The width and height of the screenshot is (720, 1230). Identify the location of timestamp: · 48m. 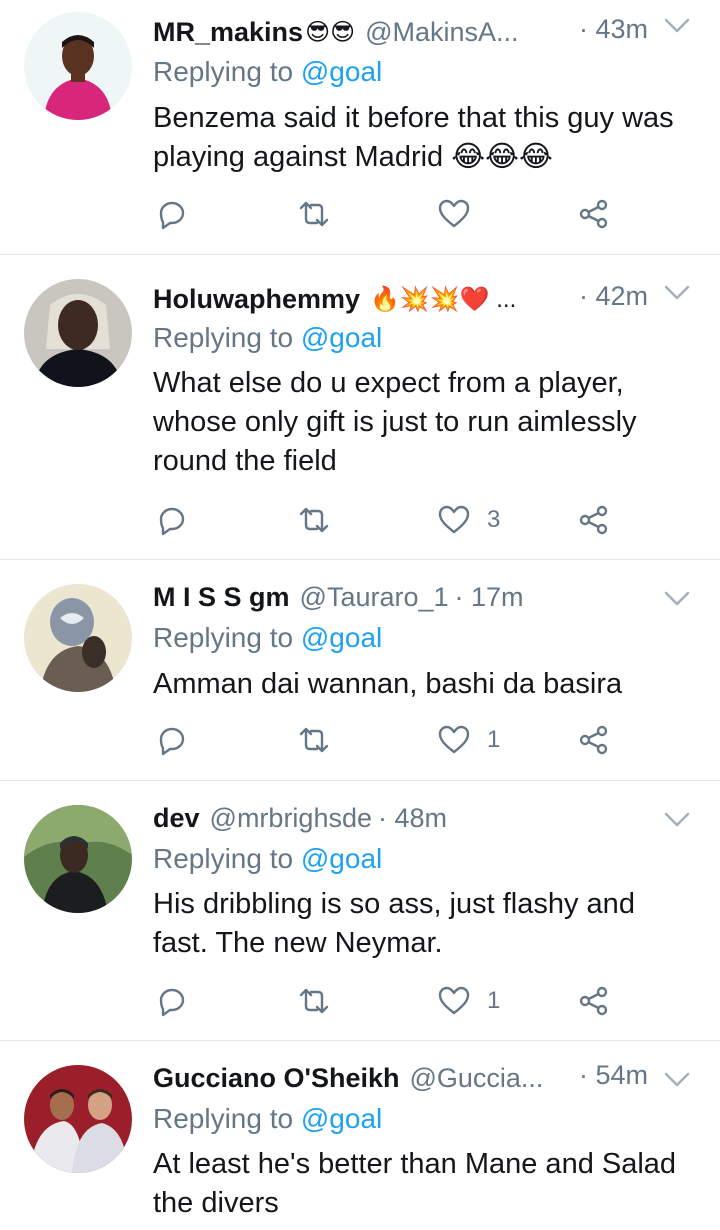
(412, 818).